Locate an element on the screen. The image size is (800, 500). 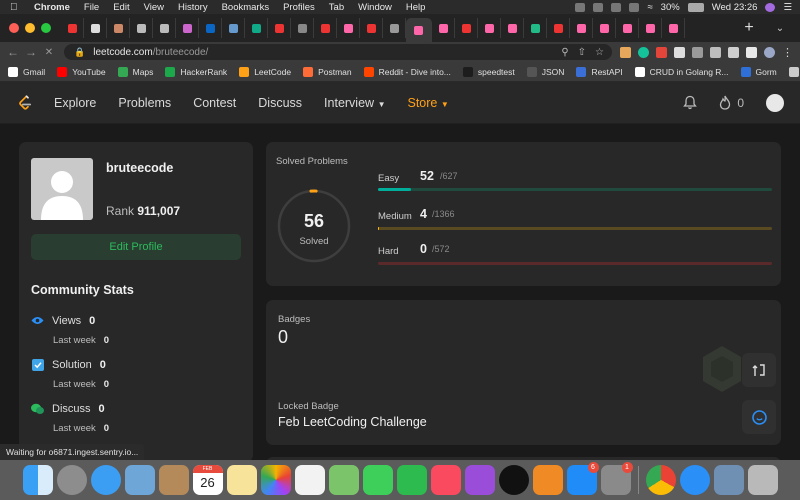
control-center-icon: ☰ is located at coordinates (787, 7).